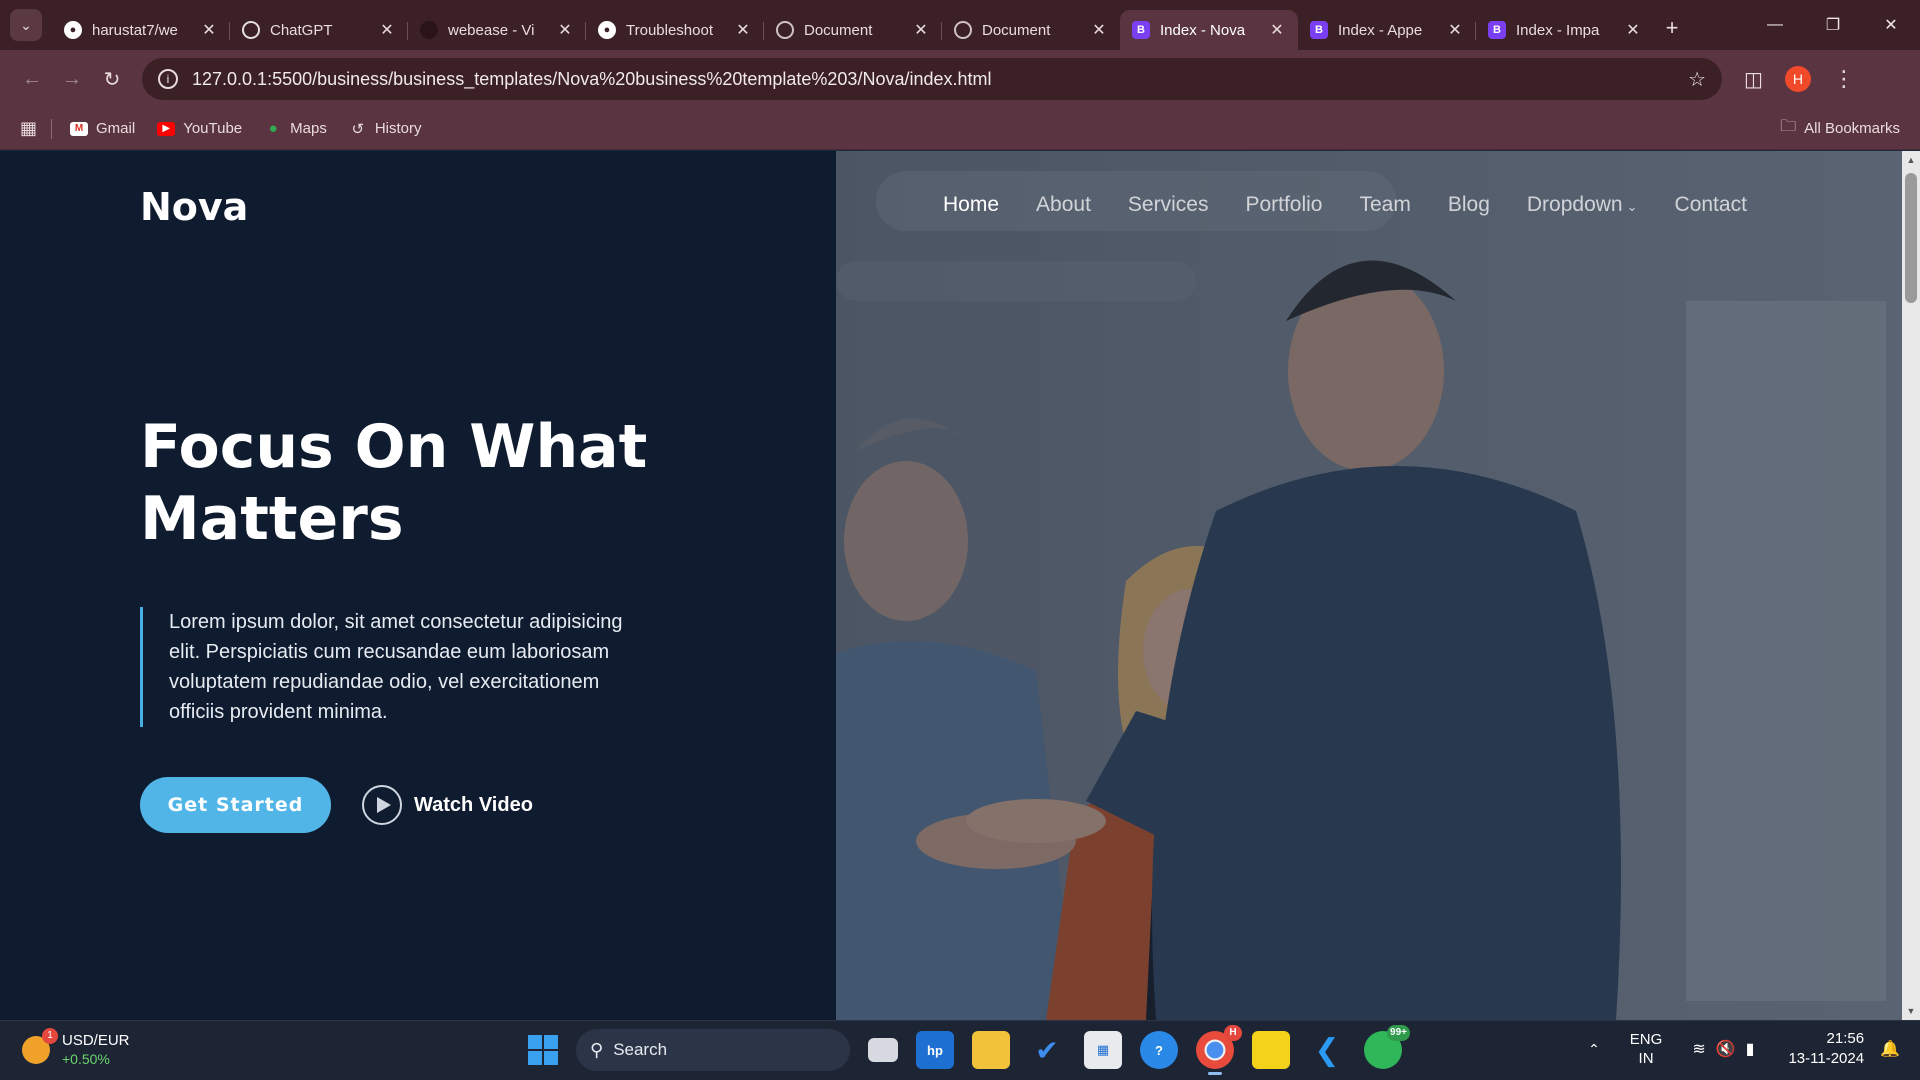 This screenshot has width=1920, height=1080. I want to click on new-tab-button: +, so click(1672, 28).